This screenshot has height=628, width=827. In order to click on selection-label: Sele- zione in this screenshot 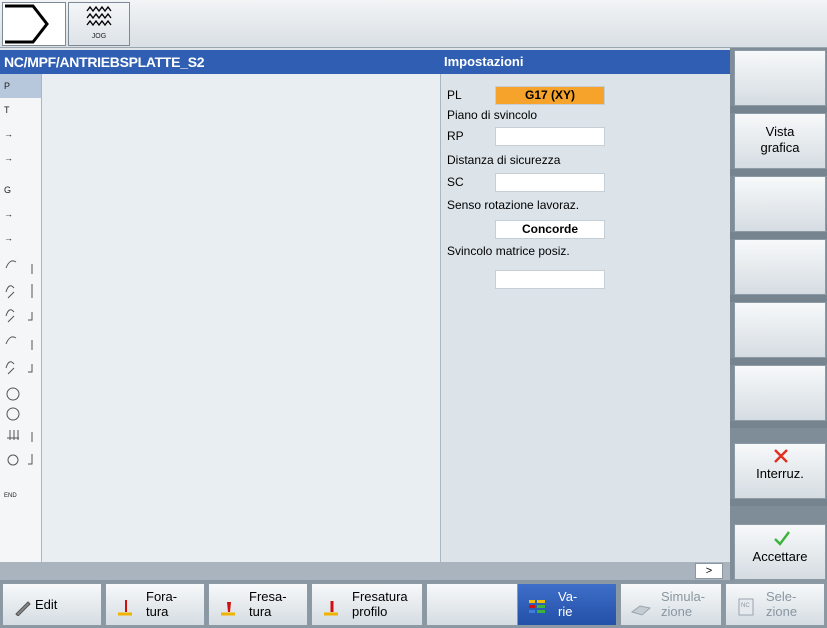, I will do `click(781, 604)`.